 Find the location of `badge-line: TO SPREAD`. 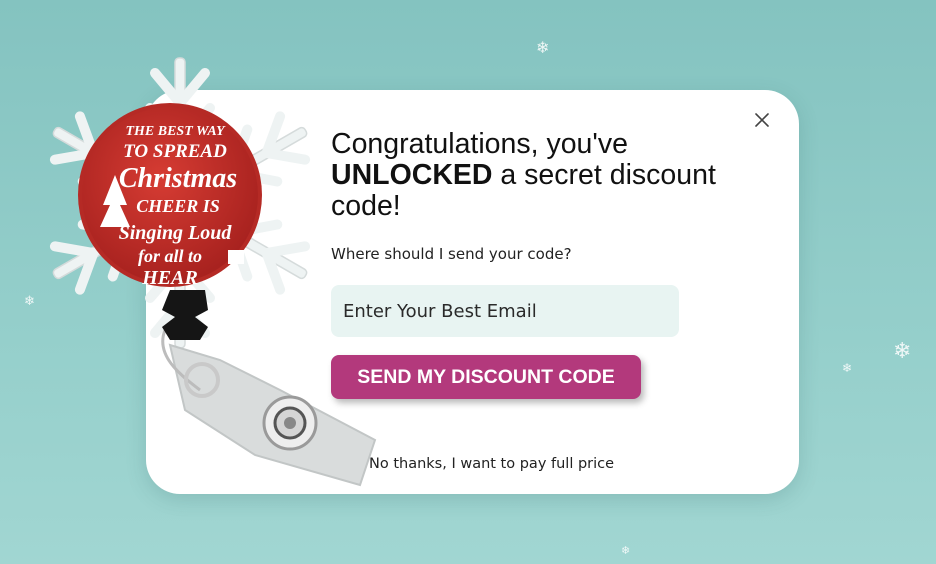

badge-line: TO SPREAD is located at coordinates (175, 151).